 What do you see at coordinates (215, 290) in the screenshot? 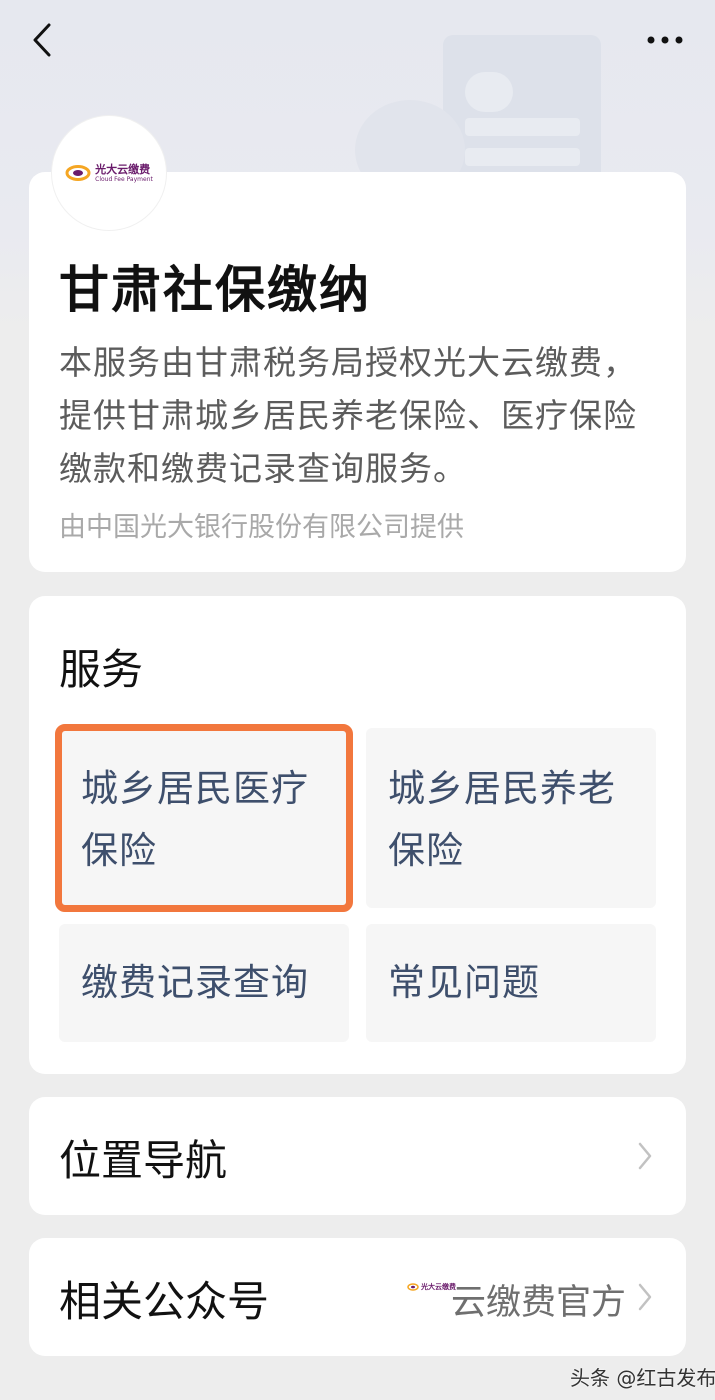
I see `page-title: 甘肃社保缴纳` at bounding box center [215, 290].